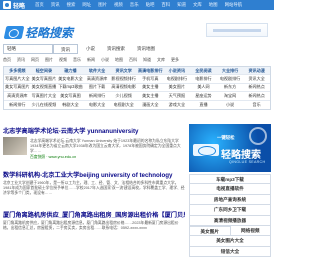 The image size is (320, 267). What do you see at coordinates (14, 5) in the screenshot?
I see `brand: 轻略` at bounding box center [14, 5].